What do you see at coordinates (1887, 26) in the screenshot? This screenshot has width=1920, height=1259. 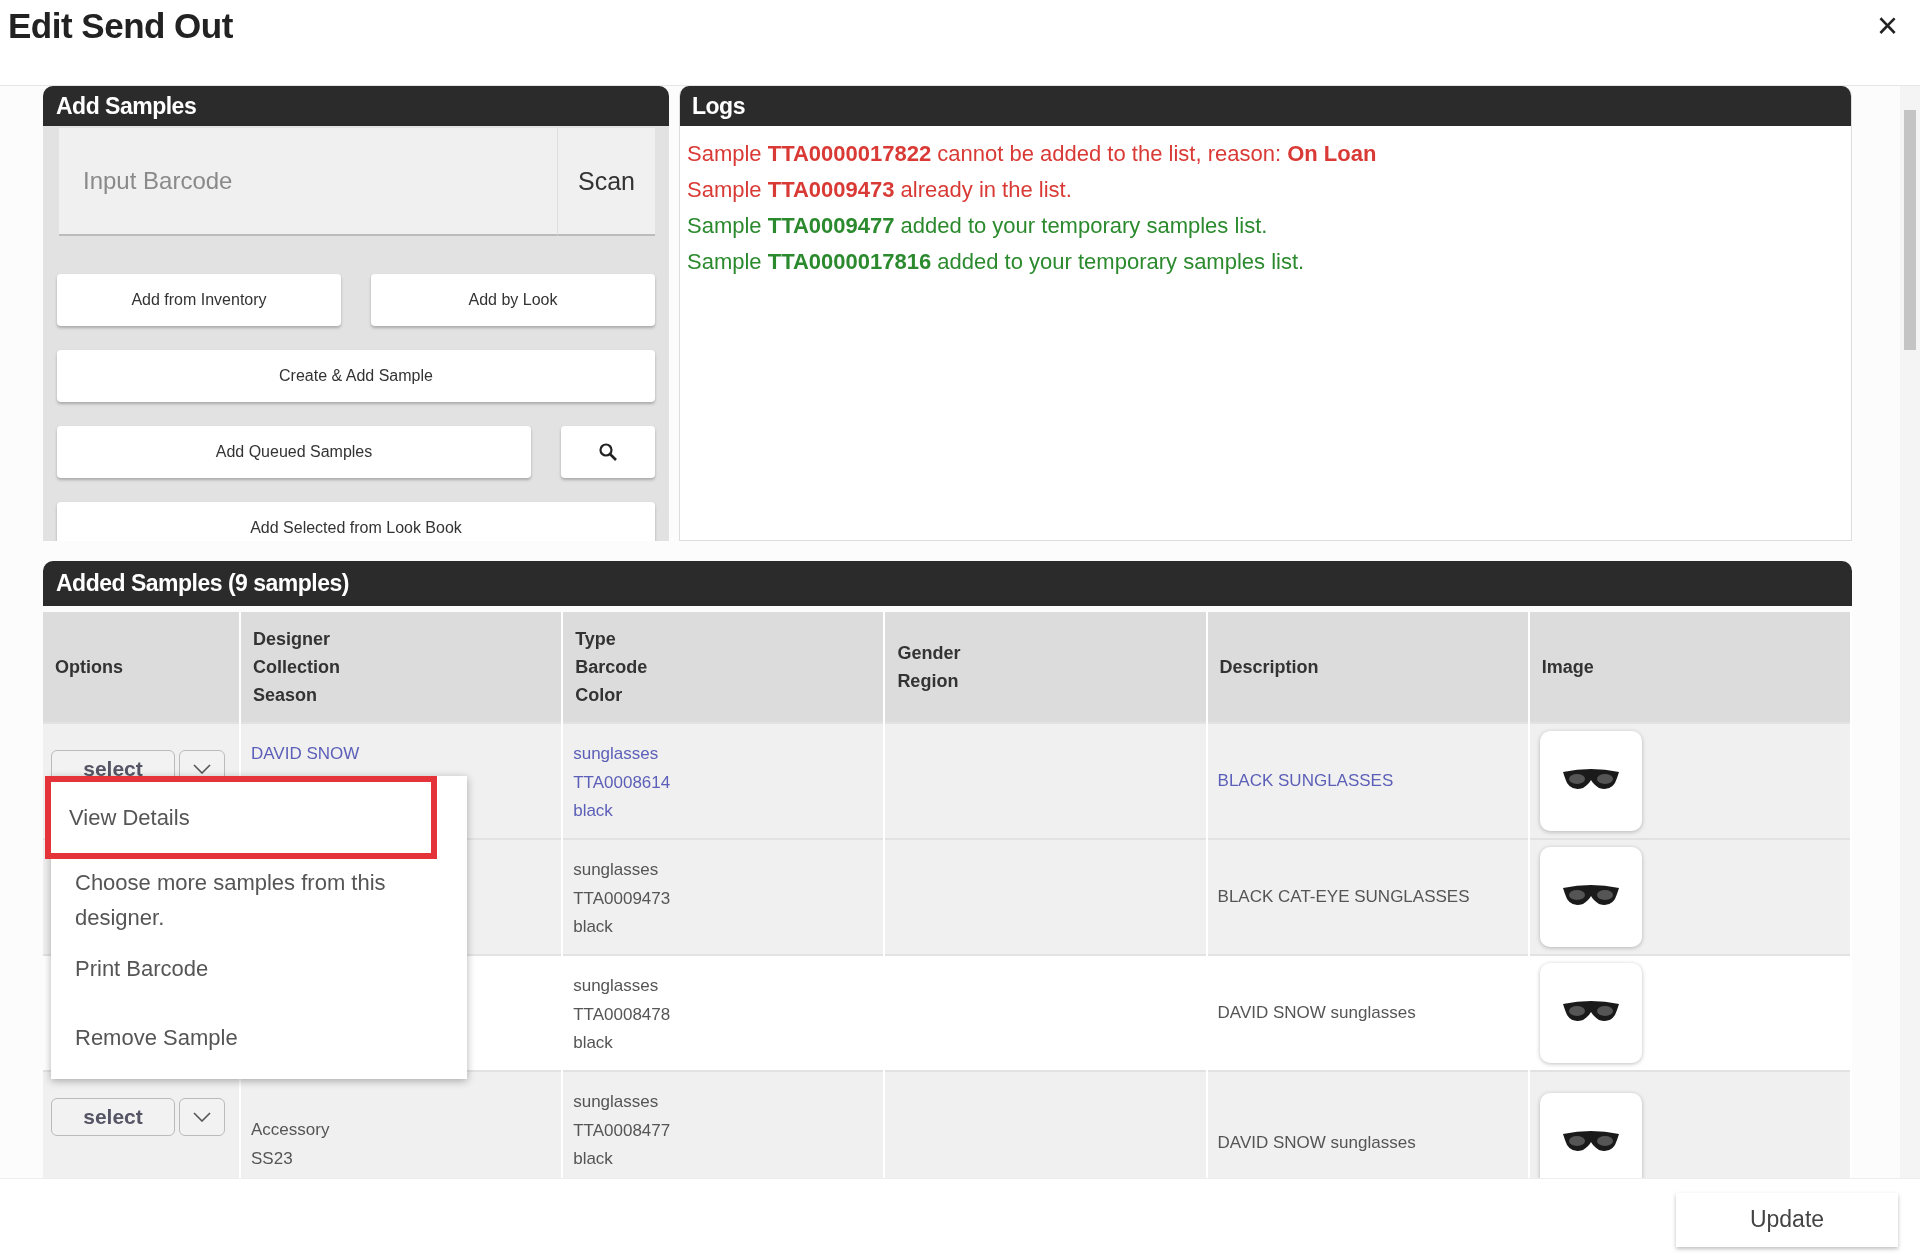 I see `close-button: ×` at bounding box center [1887, 26].